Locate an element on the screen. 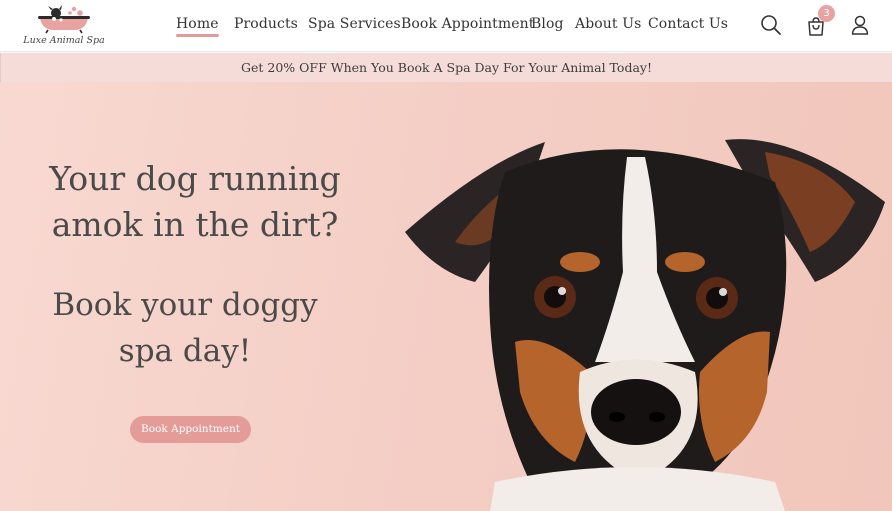  nav-about-us-label: About Us is located at coordinates (608, 24).